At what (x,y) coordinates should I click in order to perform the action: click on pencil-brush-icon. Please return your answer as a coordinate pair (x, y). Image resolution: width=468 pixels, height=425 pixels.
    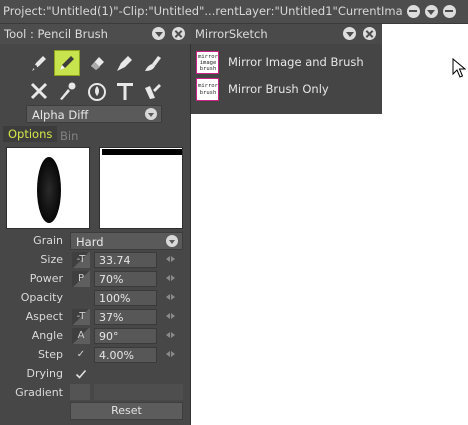
    Looking at the image, I should click on (67, 63).